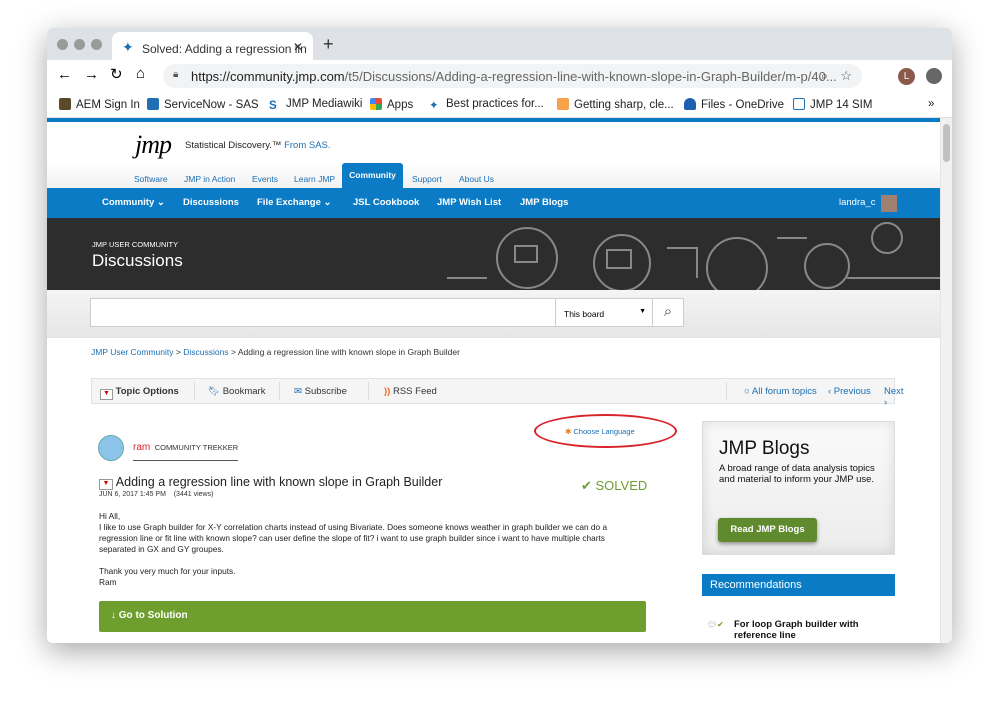 This screenshot has width=999, height=711. Describe the element at coordinates (642, 311) in the screenshot. I see `dropdown-caret-icon: ▼` at that location.